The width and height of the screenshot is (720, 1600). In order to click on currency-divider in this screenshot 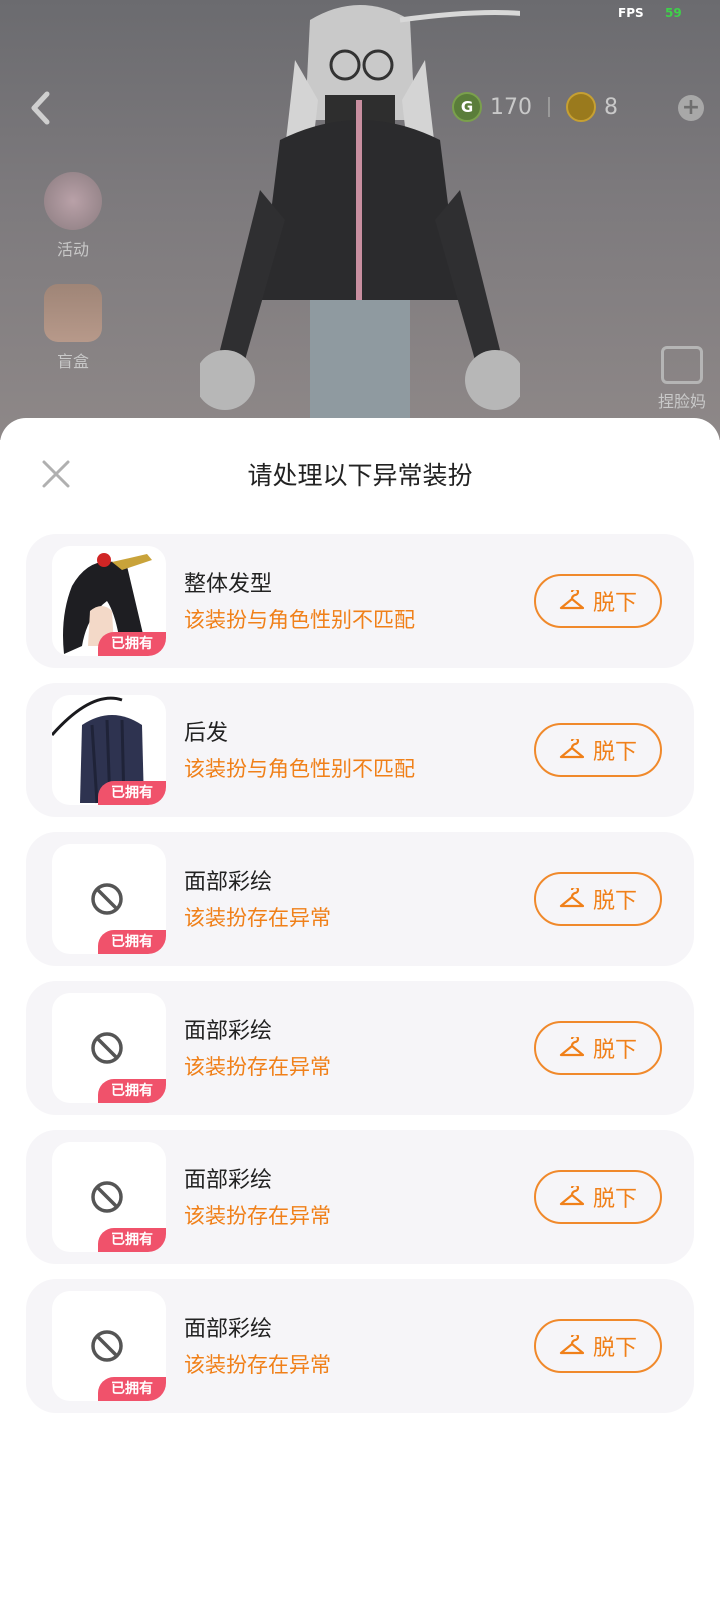, I will do `click(549, 107)`.